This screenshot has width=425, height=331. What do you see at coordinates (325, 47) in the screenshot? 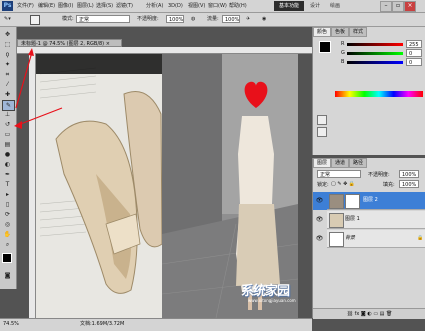
I see `foreground-swatch` at bounding box center [325, 47].